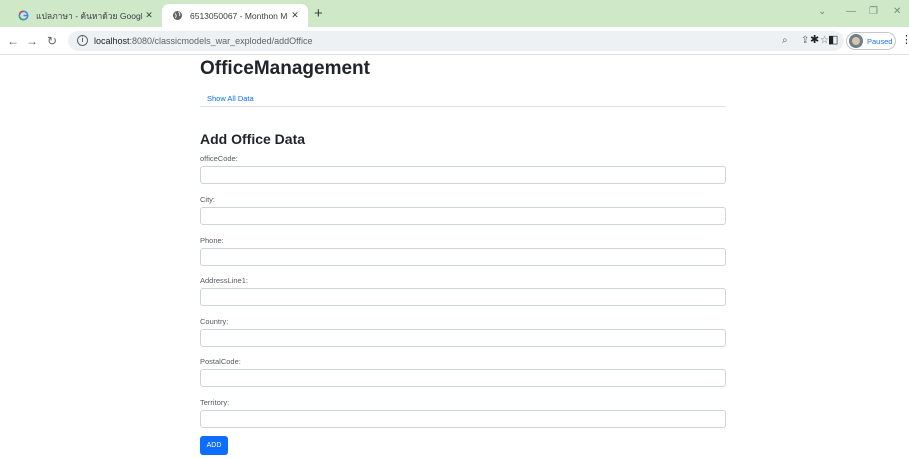 The height and width of the screenshot is (459, 909). What do you see at coordinates (212, 240) in the screenshot?
I see `phone-label: Phone:` at bounding box center [212, 240].